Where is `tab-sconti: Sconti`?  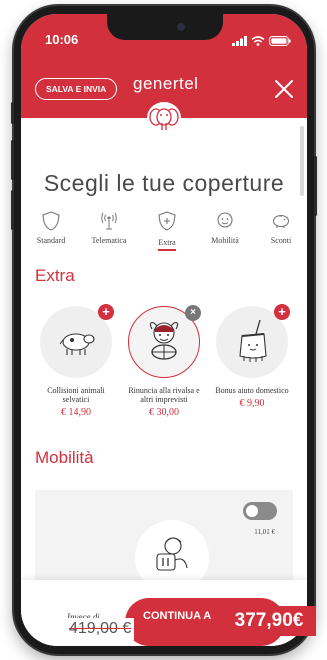 tab-sconti: Sconti is located at coordinates (280, 227).